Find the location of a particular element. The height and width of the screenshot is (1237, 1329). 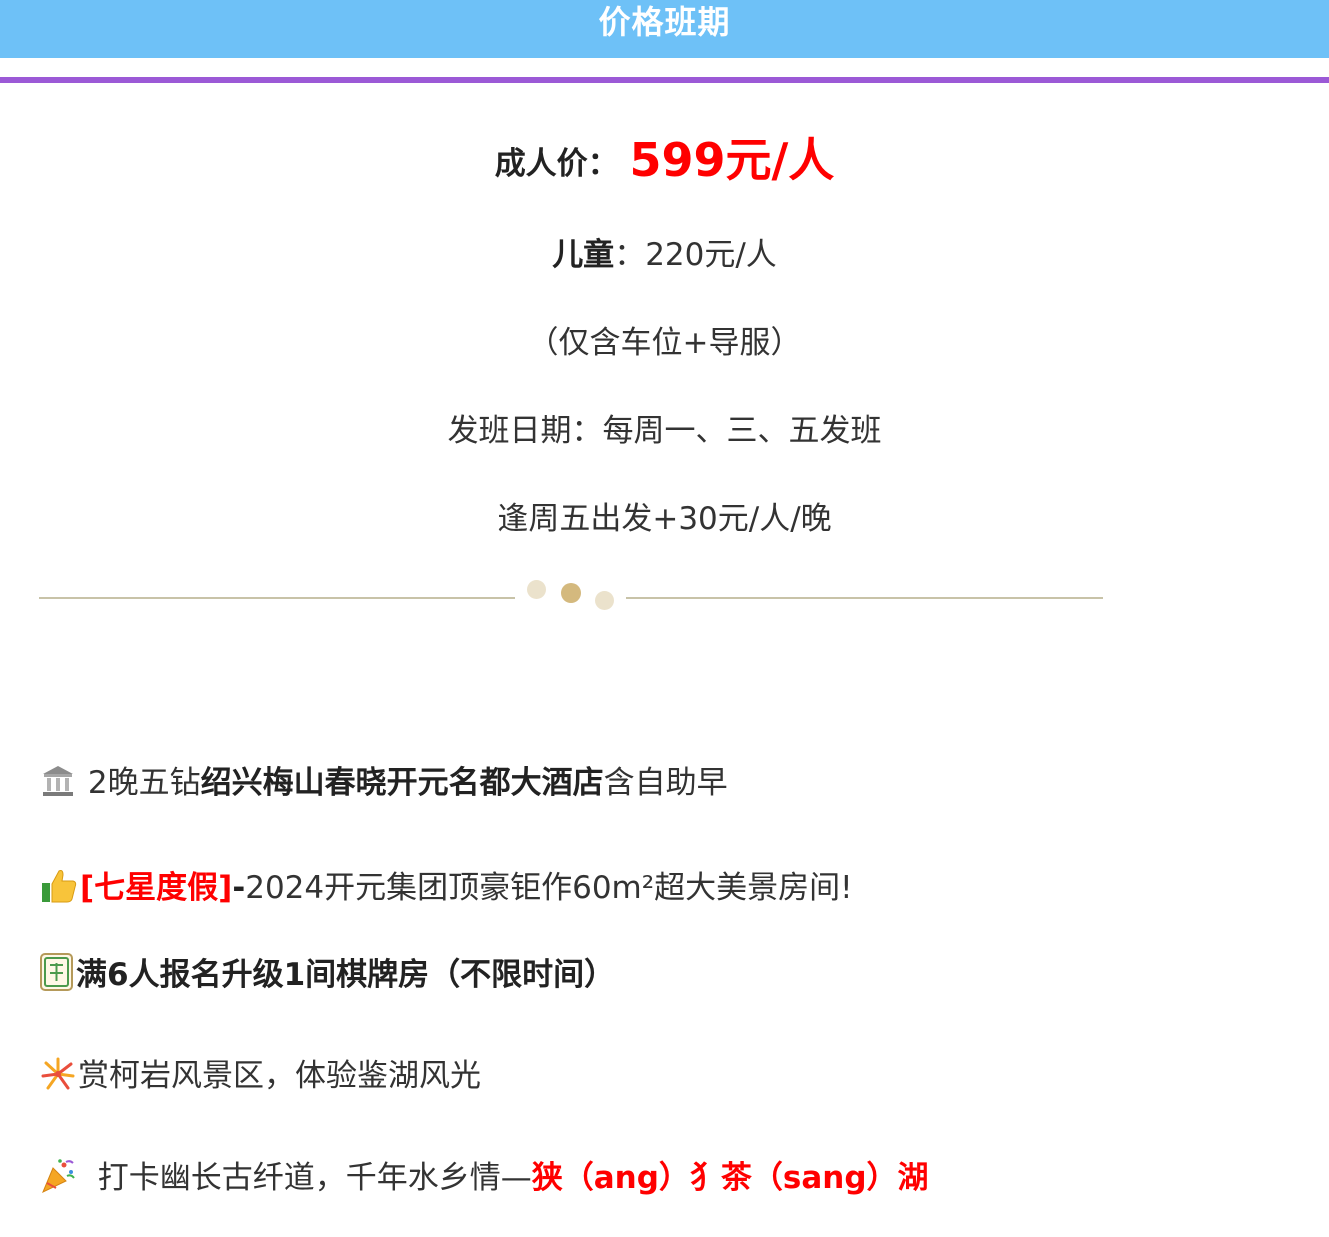

departure-dates: 发班日期：每周一、三、五发班 is located at coordinates (664, 431).